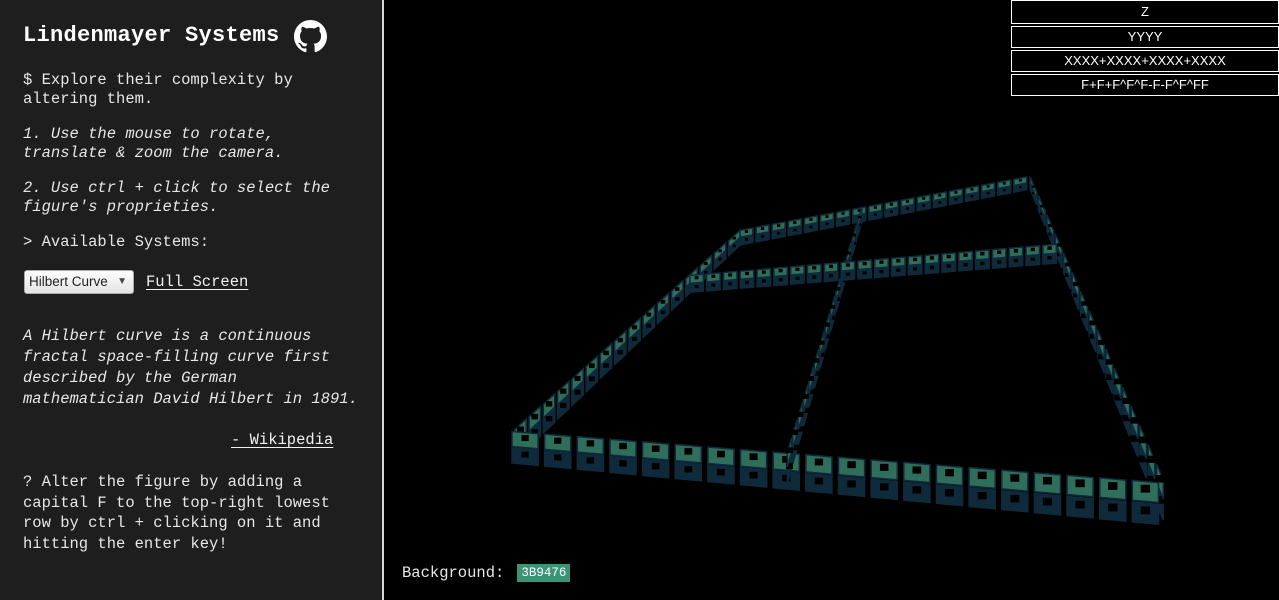  I want to click on chevron-down-icon: ▼, so click(122, 281).